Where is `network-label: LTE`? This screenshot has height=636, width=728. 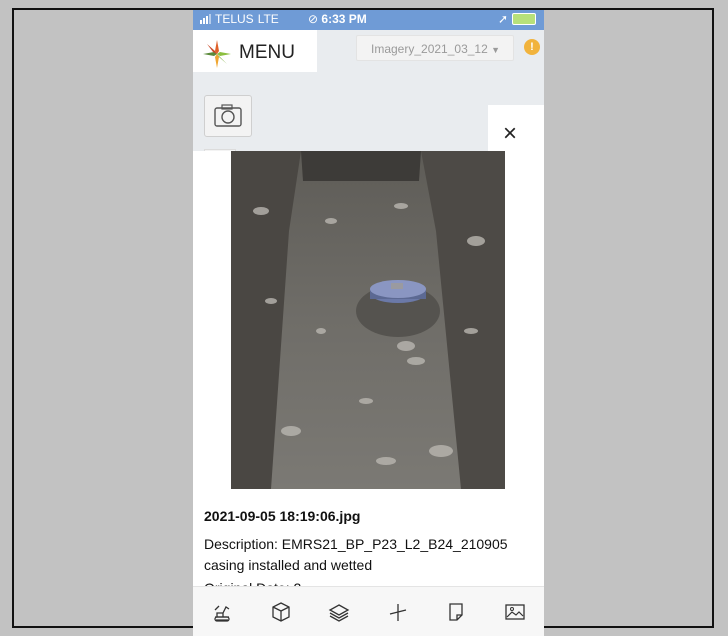
network-label: LTE is located at coordinates (268, 19).